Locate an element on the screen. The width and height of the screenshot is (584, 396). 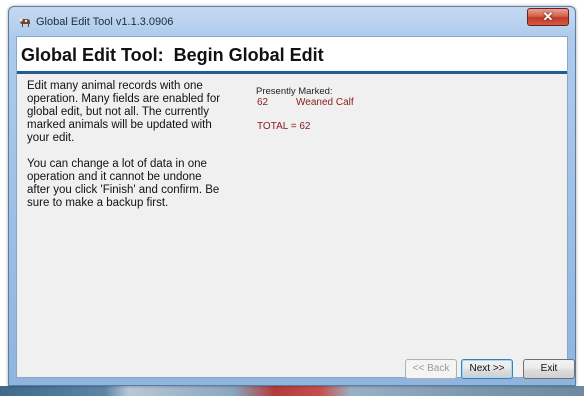
marked-count: 62 is located at coordinates (263, 102).